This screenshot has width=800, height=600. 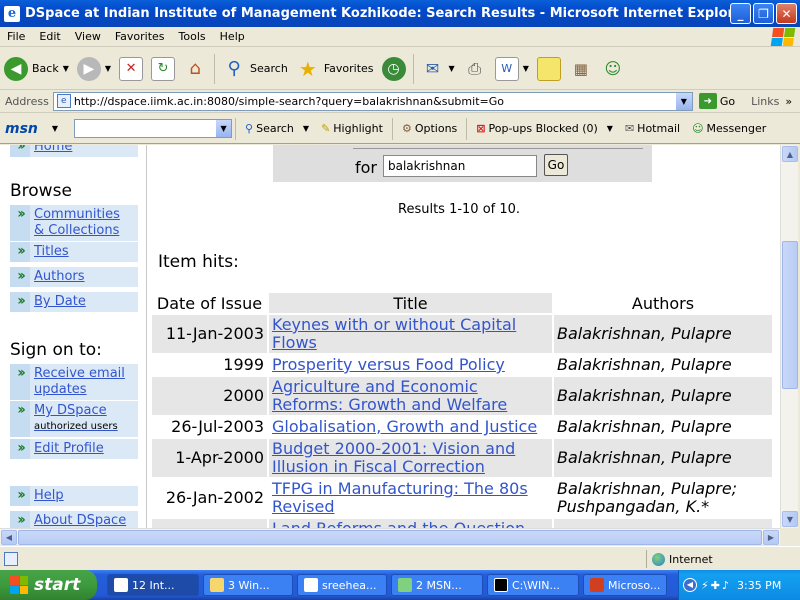 I want to click on row-title-link: TFPG in Manufacturing: The 80s Revised, so click(x=400, y=497).